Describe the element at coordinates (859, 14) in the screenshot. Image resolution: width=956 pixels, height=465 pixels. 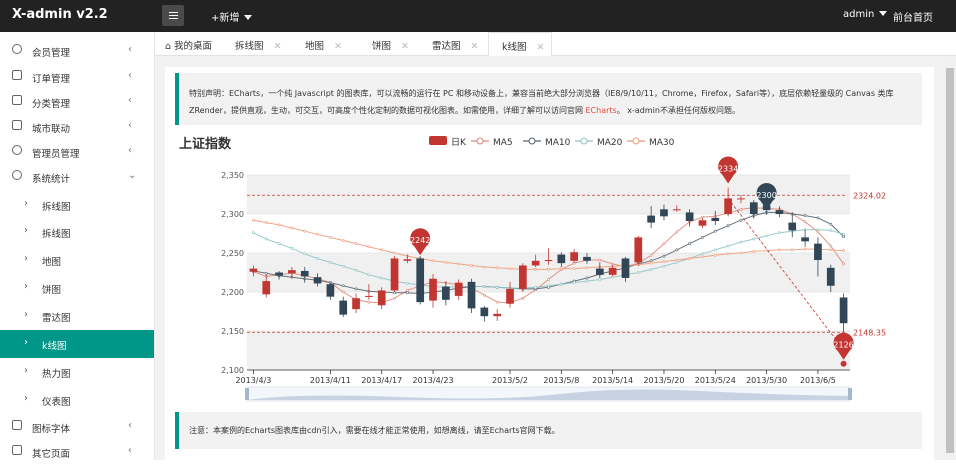
I see `user-name: admin` at that location.